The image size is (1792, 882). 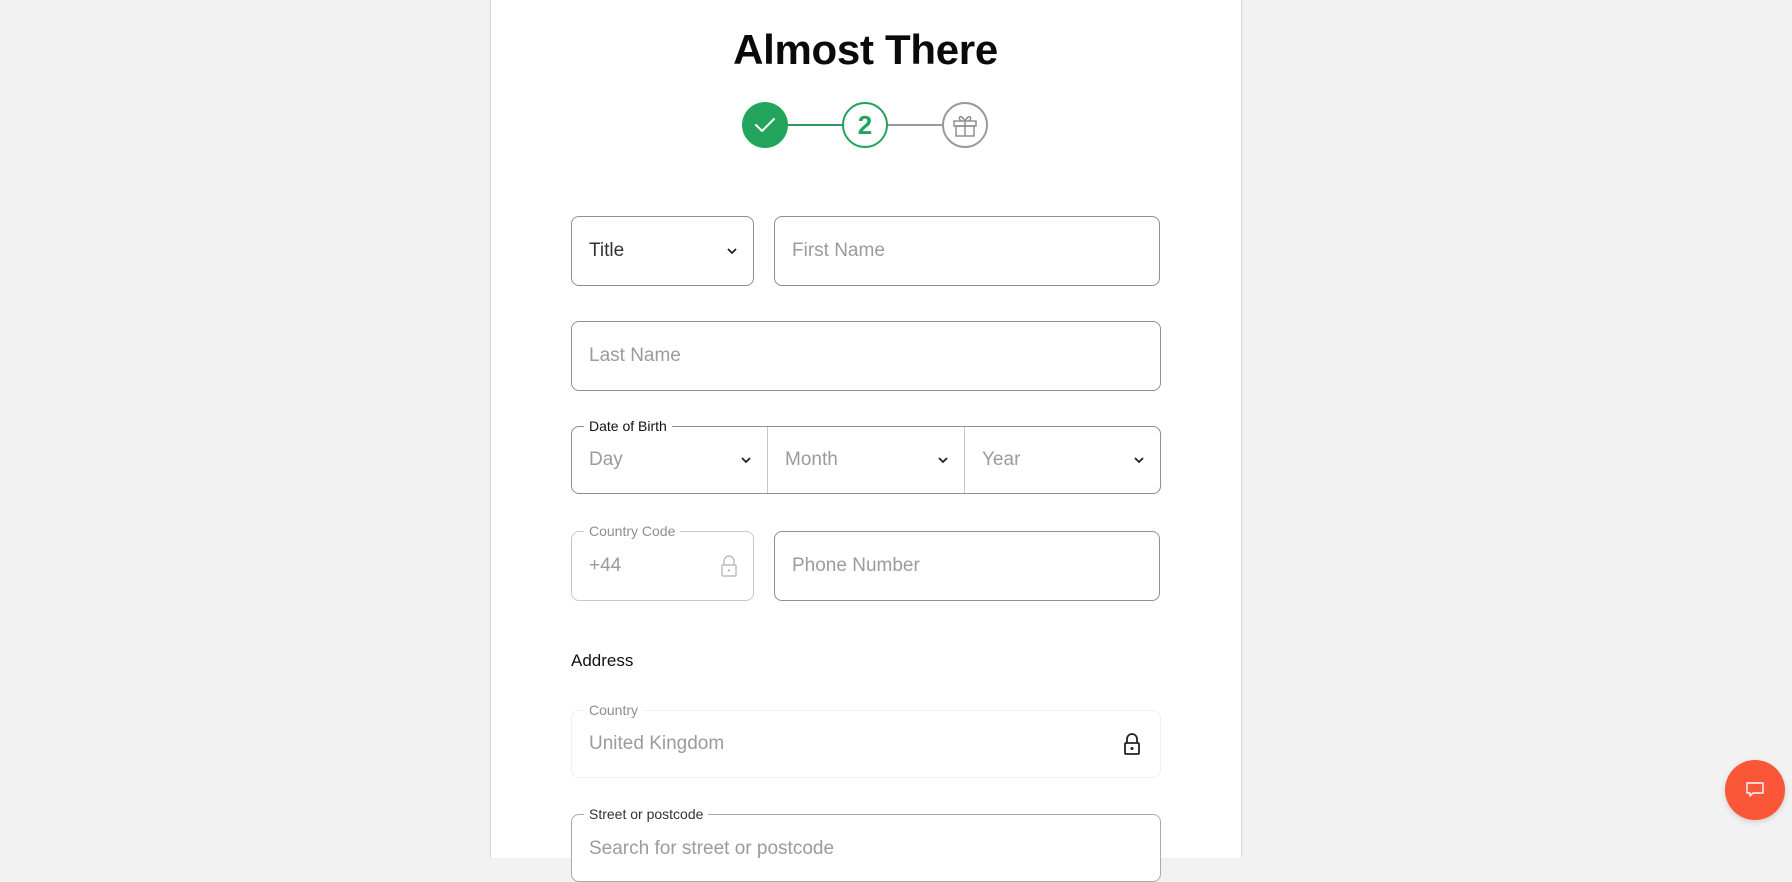 I want to click on street-postcode-legend: Street or postcode, so click(x=646, y=814).